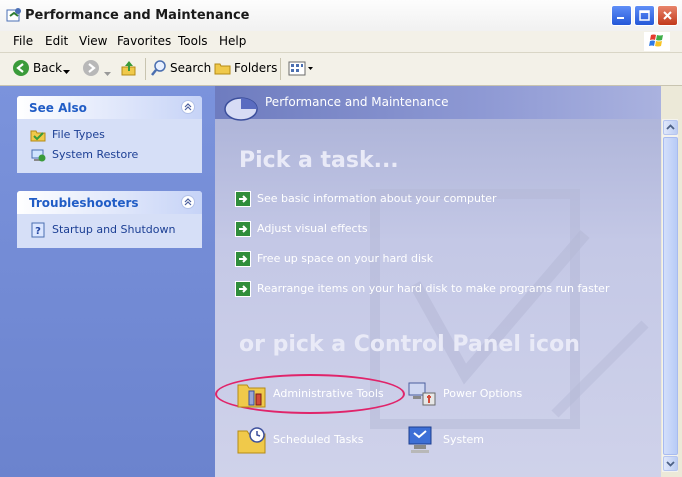  I want to click on back-dropdown-icon, so click(66, 71).